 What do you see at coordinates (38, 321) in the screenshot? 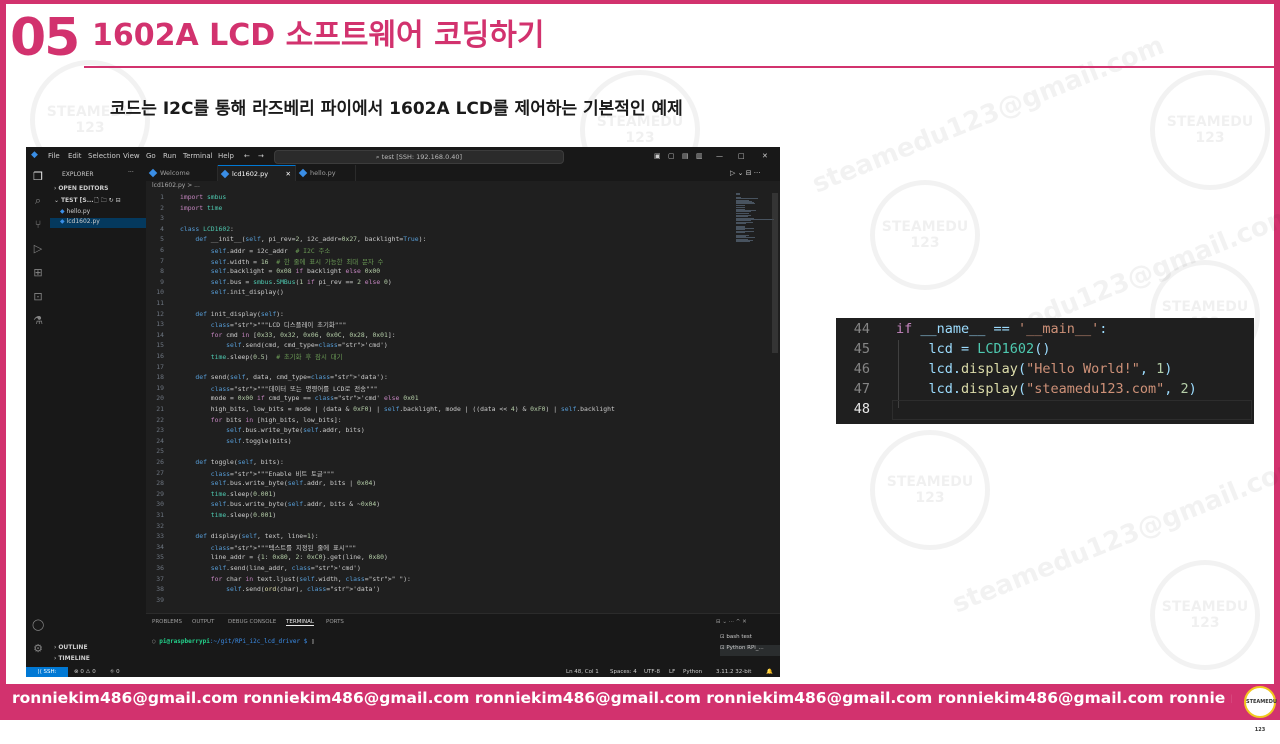
I see `testing-icon: ⚗` at bounding box center [38, 321].